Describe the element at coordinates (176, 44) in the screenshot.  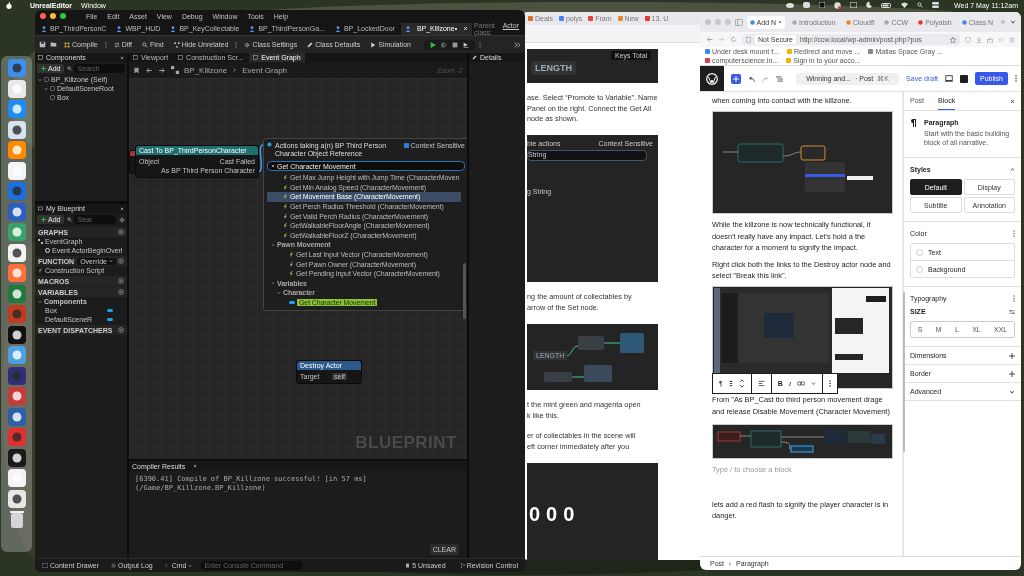
I see `nodes-icon` at that location.